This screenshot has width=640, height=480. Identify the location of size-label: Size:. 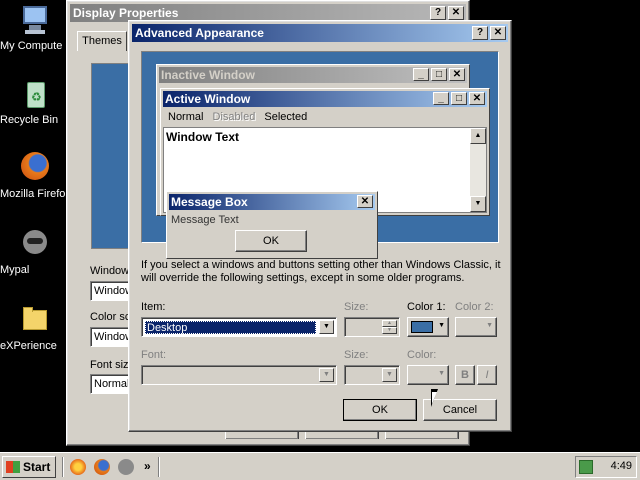
(356, 307).